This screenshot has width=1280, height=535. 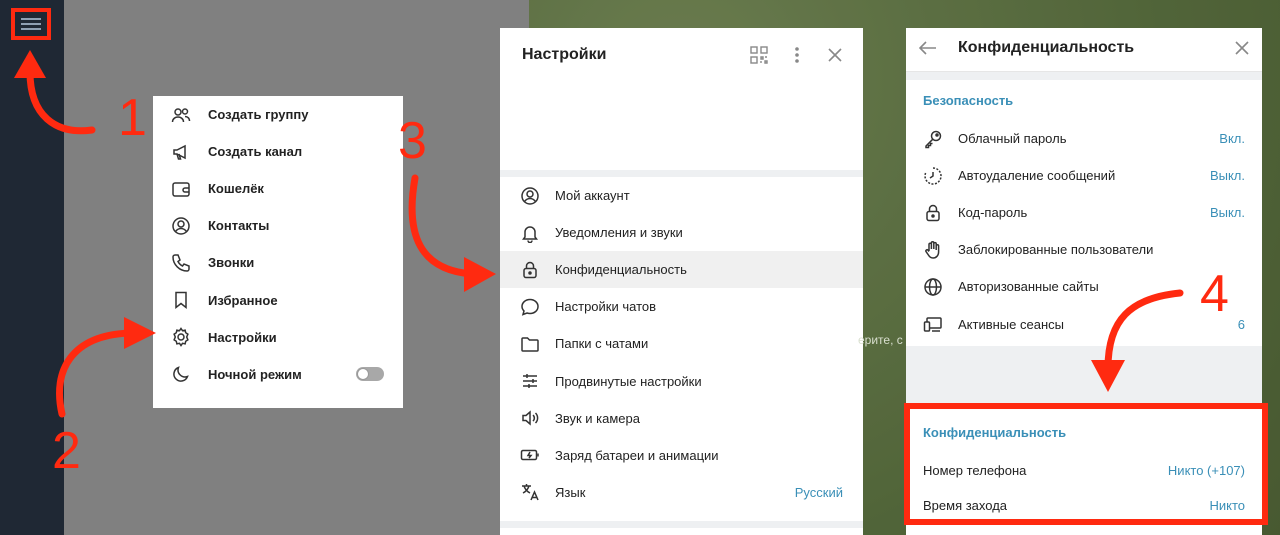 What do you see at coordinates (181, 115) in the screenshot?
I see `group-icon` at bounding box center [181, 115].